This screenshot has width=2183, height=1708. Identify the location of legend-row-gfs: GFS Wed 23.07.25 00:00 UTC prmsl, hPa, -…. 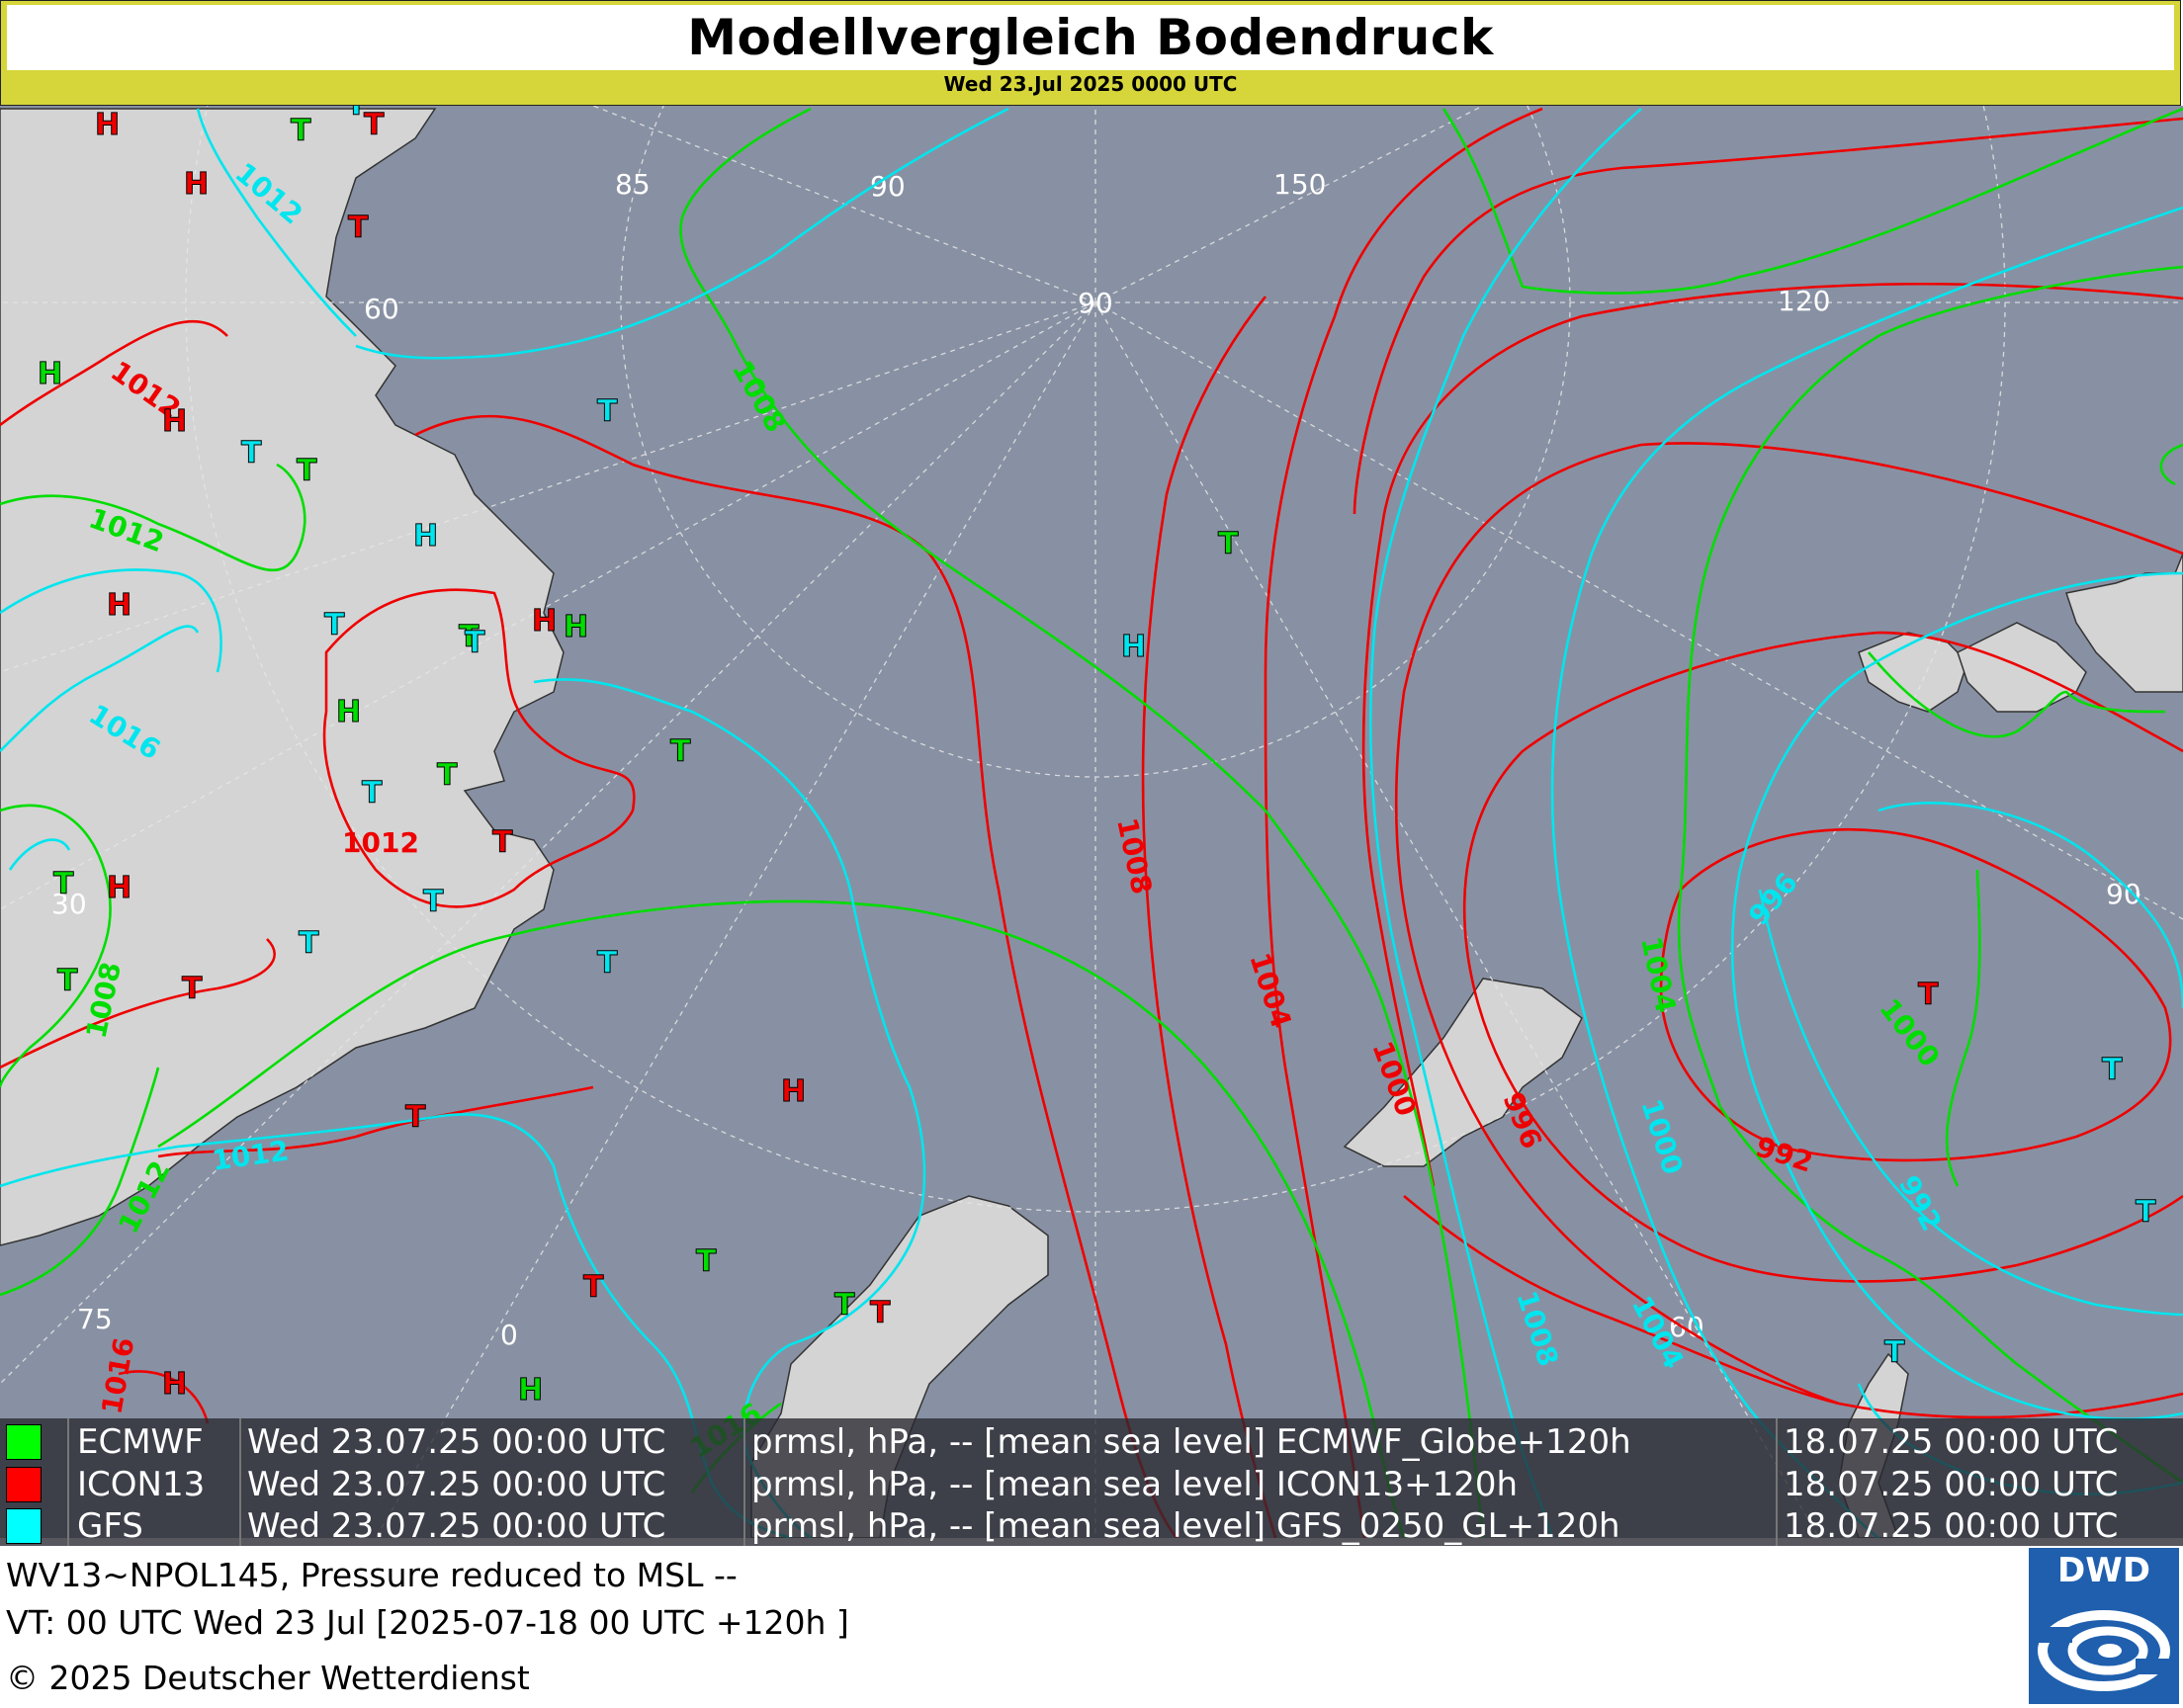
(1091, 1525).